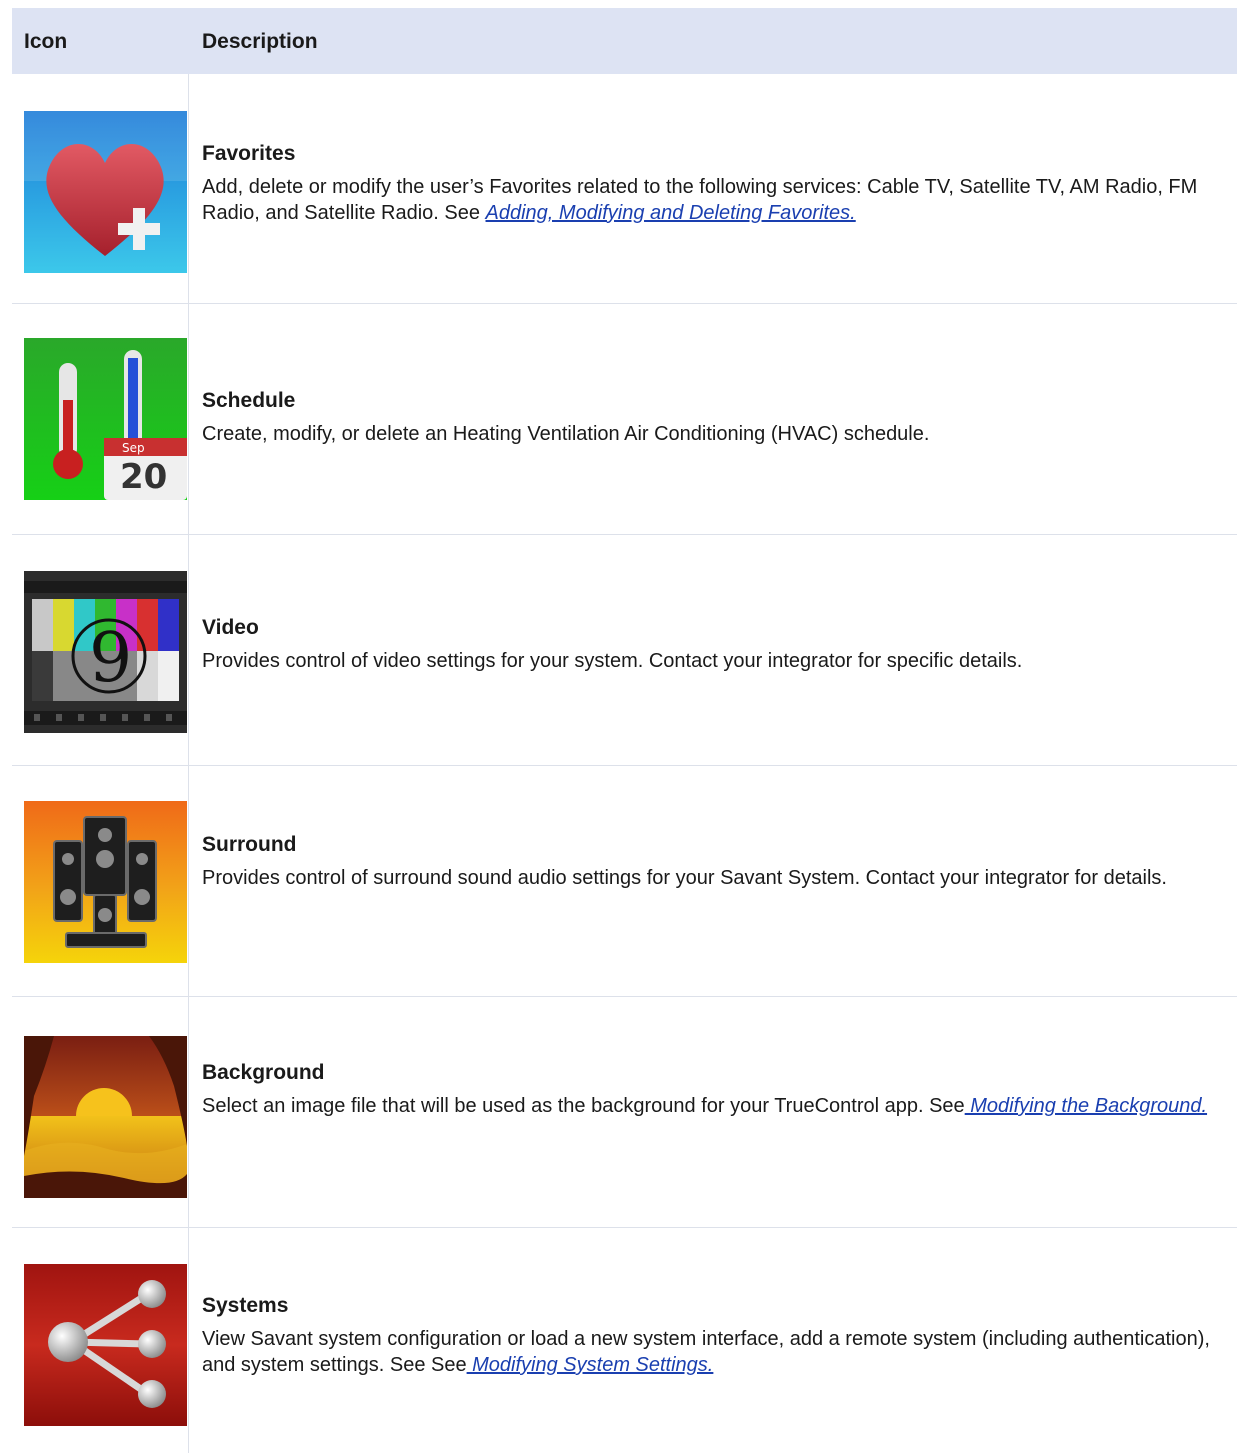 Image resolution: width=1237 pixels, height=1453 pixels. I want to click on thermometer-calendar-icon: Sep 20, so click(105, 419).